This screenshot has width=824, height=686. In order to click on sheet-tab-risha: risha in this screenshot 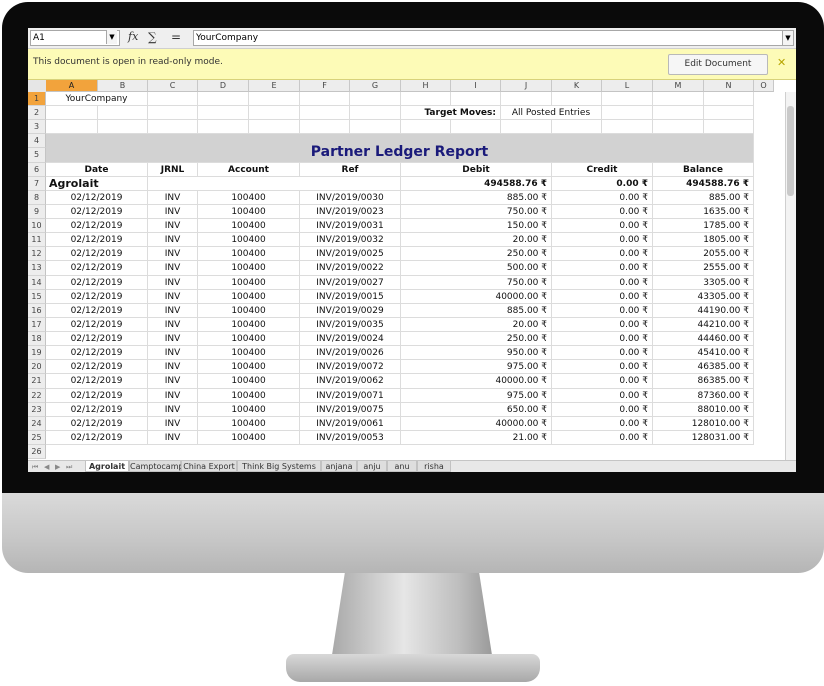, I will do `click(434, 466)`.